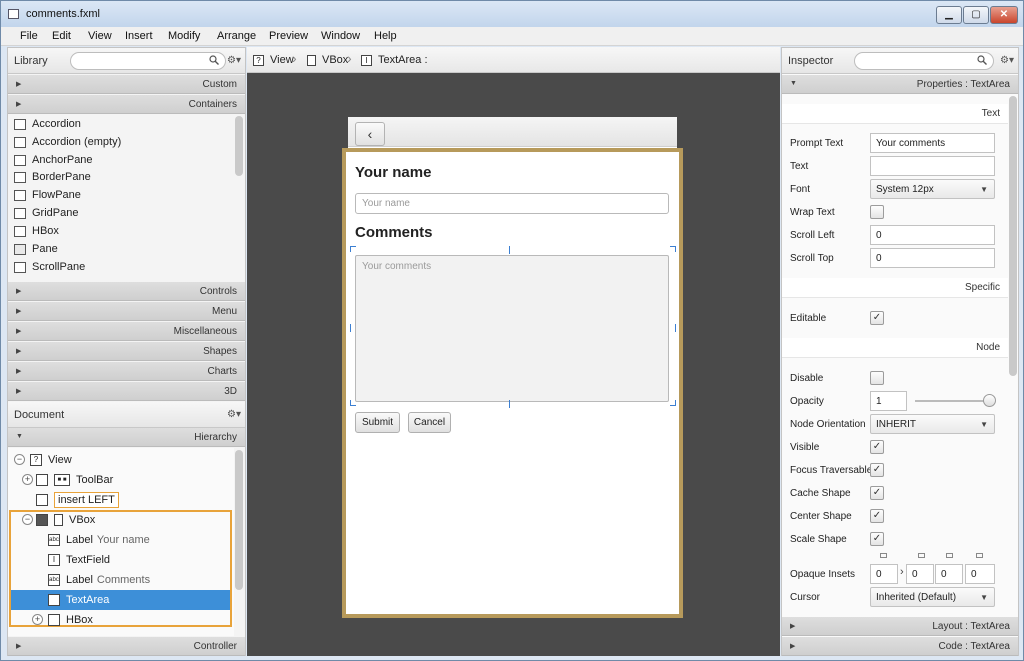  What do you see at coordinates (989, 400) in the screenshot?
I see `opacity-slider-thumb` at bounding box center [989, 400].